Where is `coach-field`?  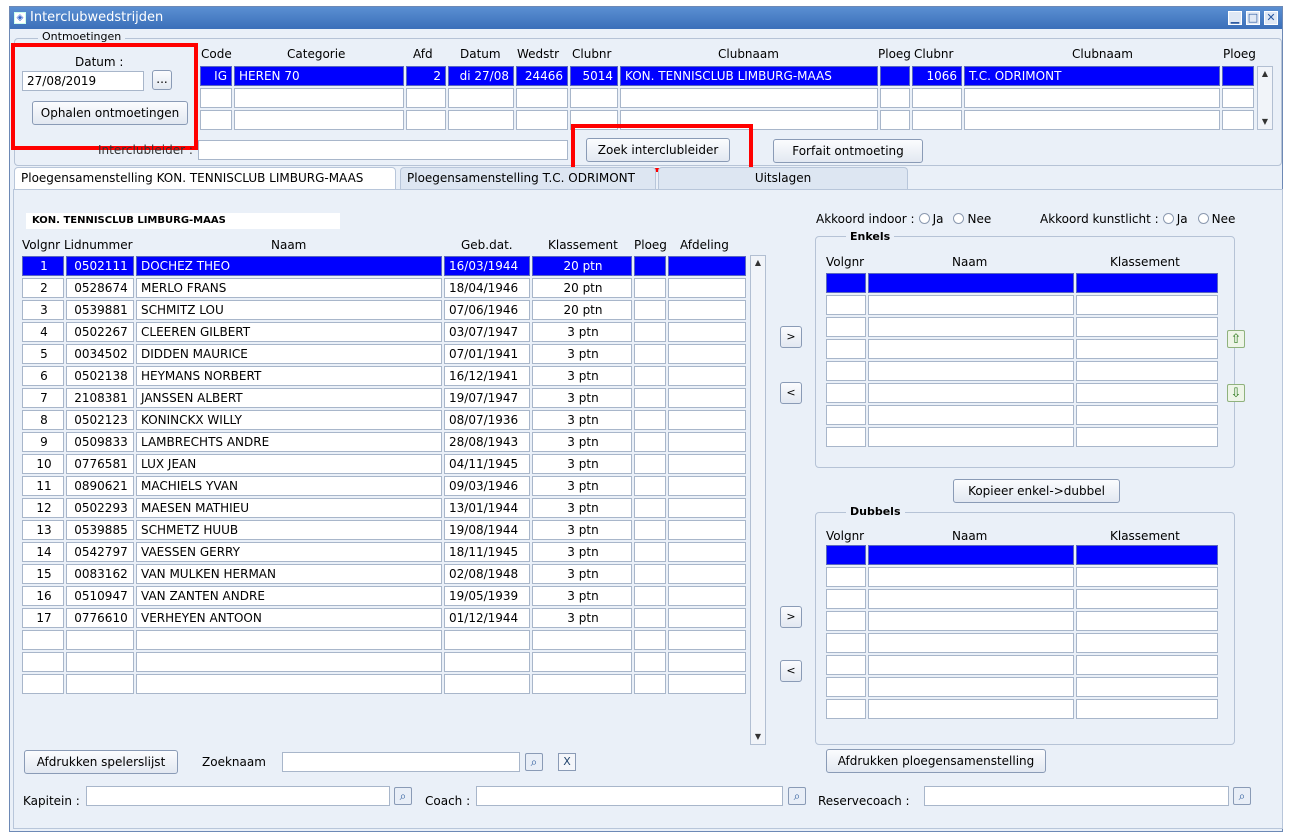
coach-field is located at coordinates (629, 796).